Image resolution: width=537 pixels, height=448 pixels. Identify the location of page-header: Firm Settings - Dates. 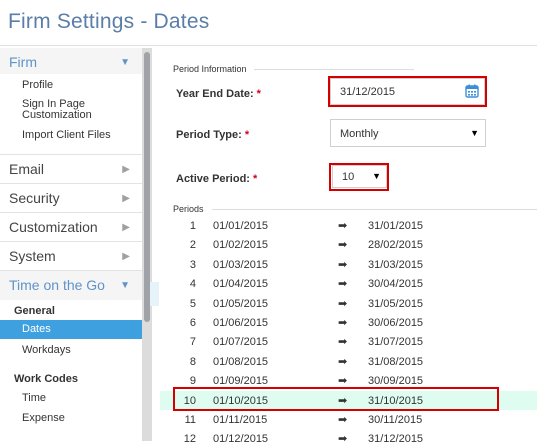
(268, 24).